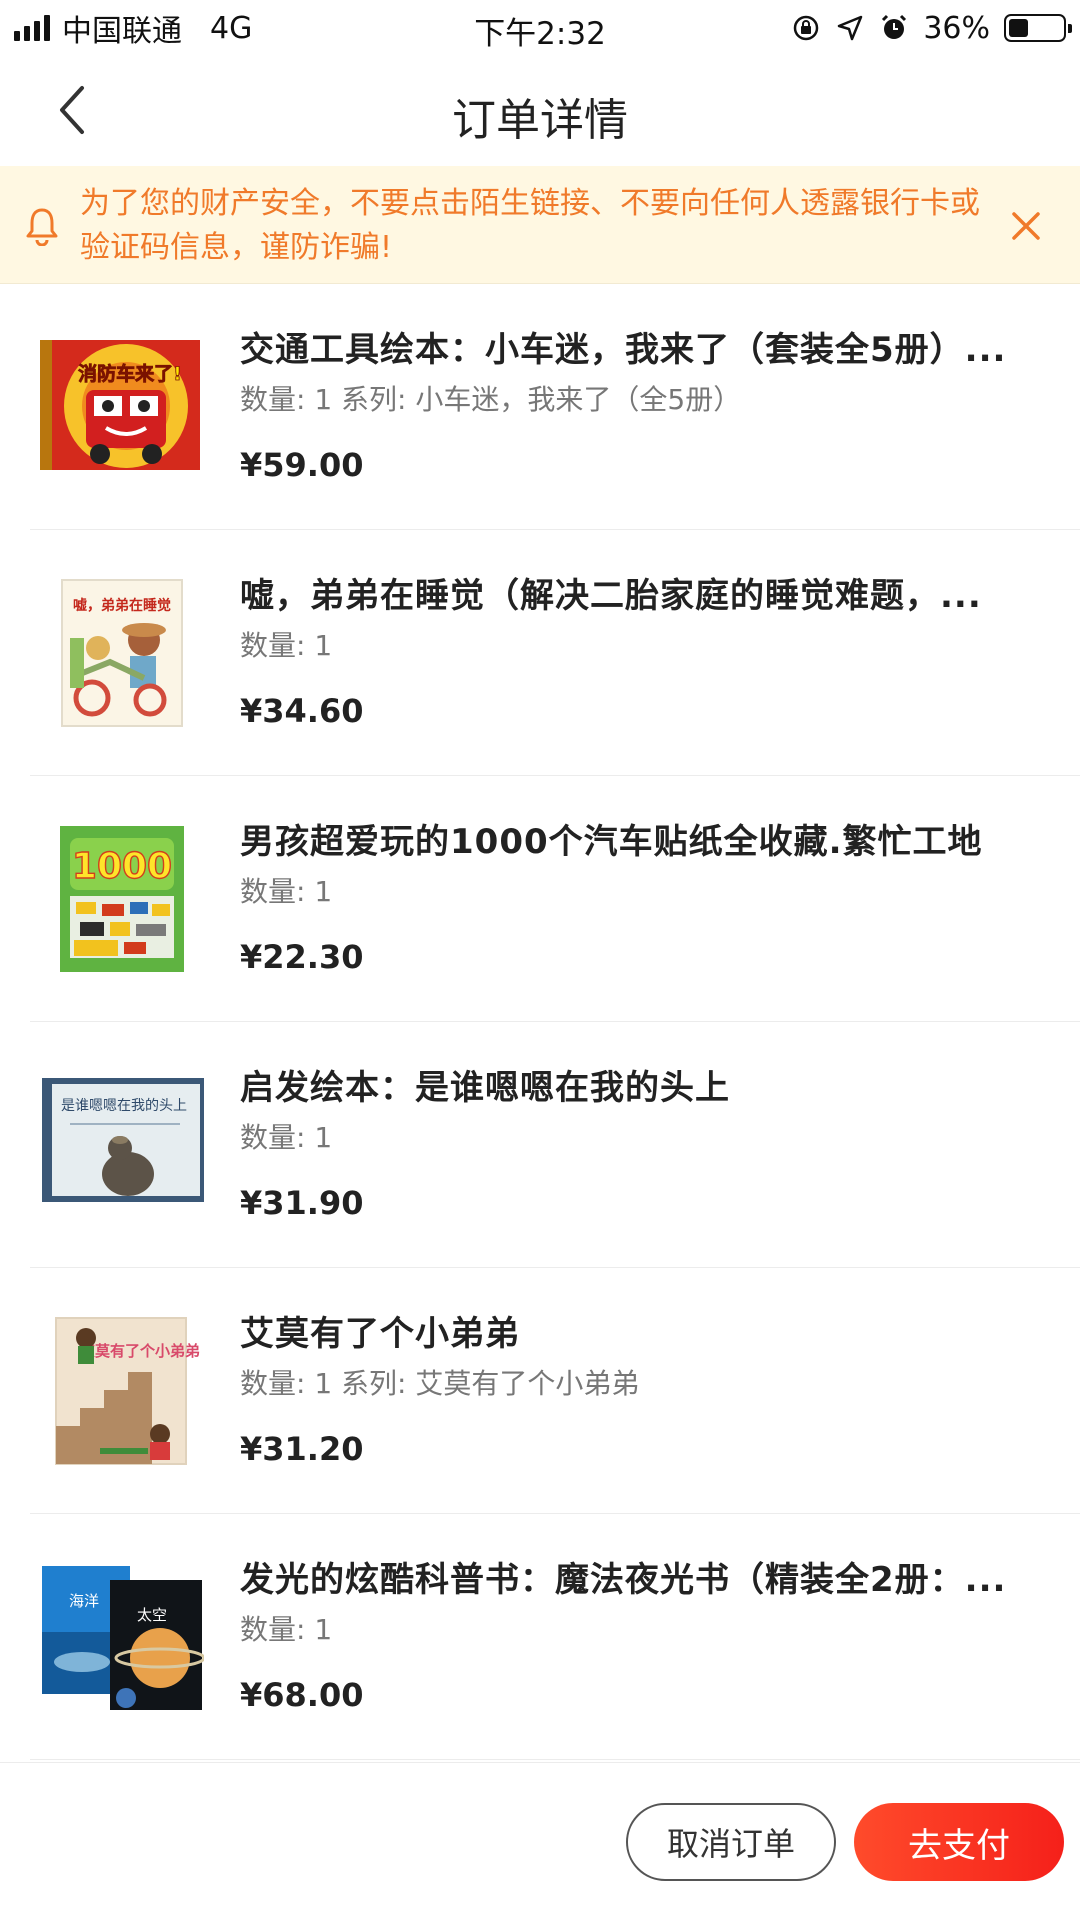 The image size is (1080, 1920). I want to click on pay-button: 去支付, so click(959, 1842).